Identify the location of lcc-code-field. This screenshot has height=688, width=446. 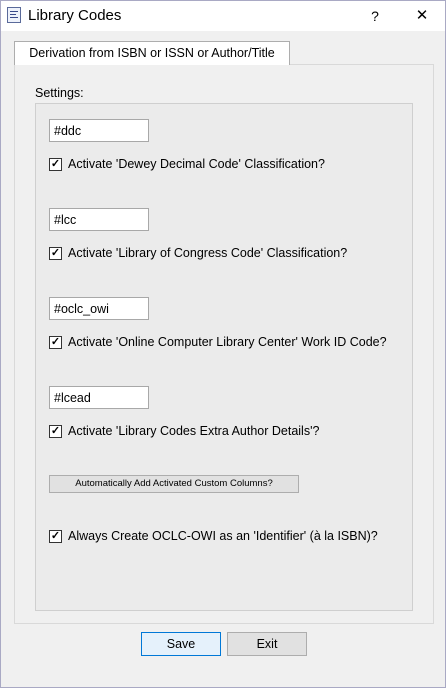
(99, 219).